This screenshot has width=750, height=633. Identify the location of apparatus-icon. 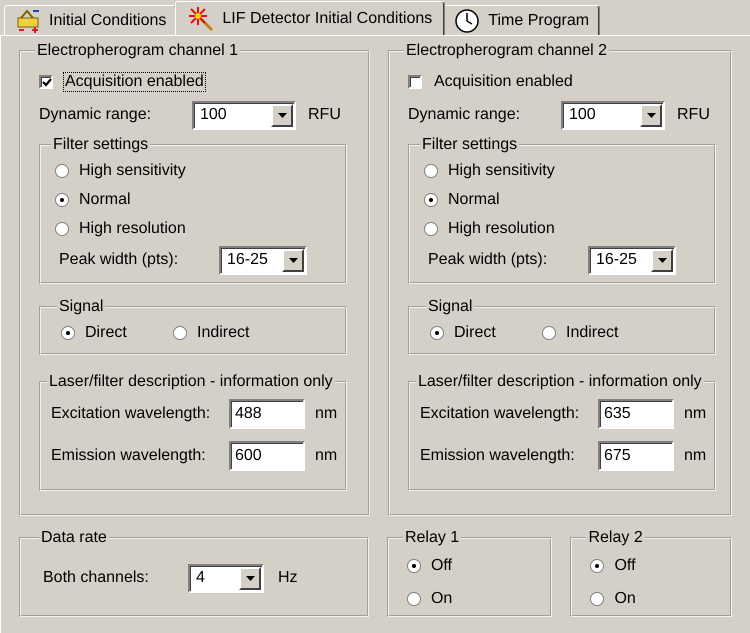
(28, 21).